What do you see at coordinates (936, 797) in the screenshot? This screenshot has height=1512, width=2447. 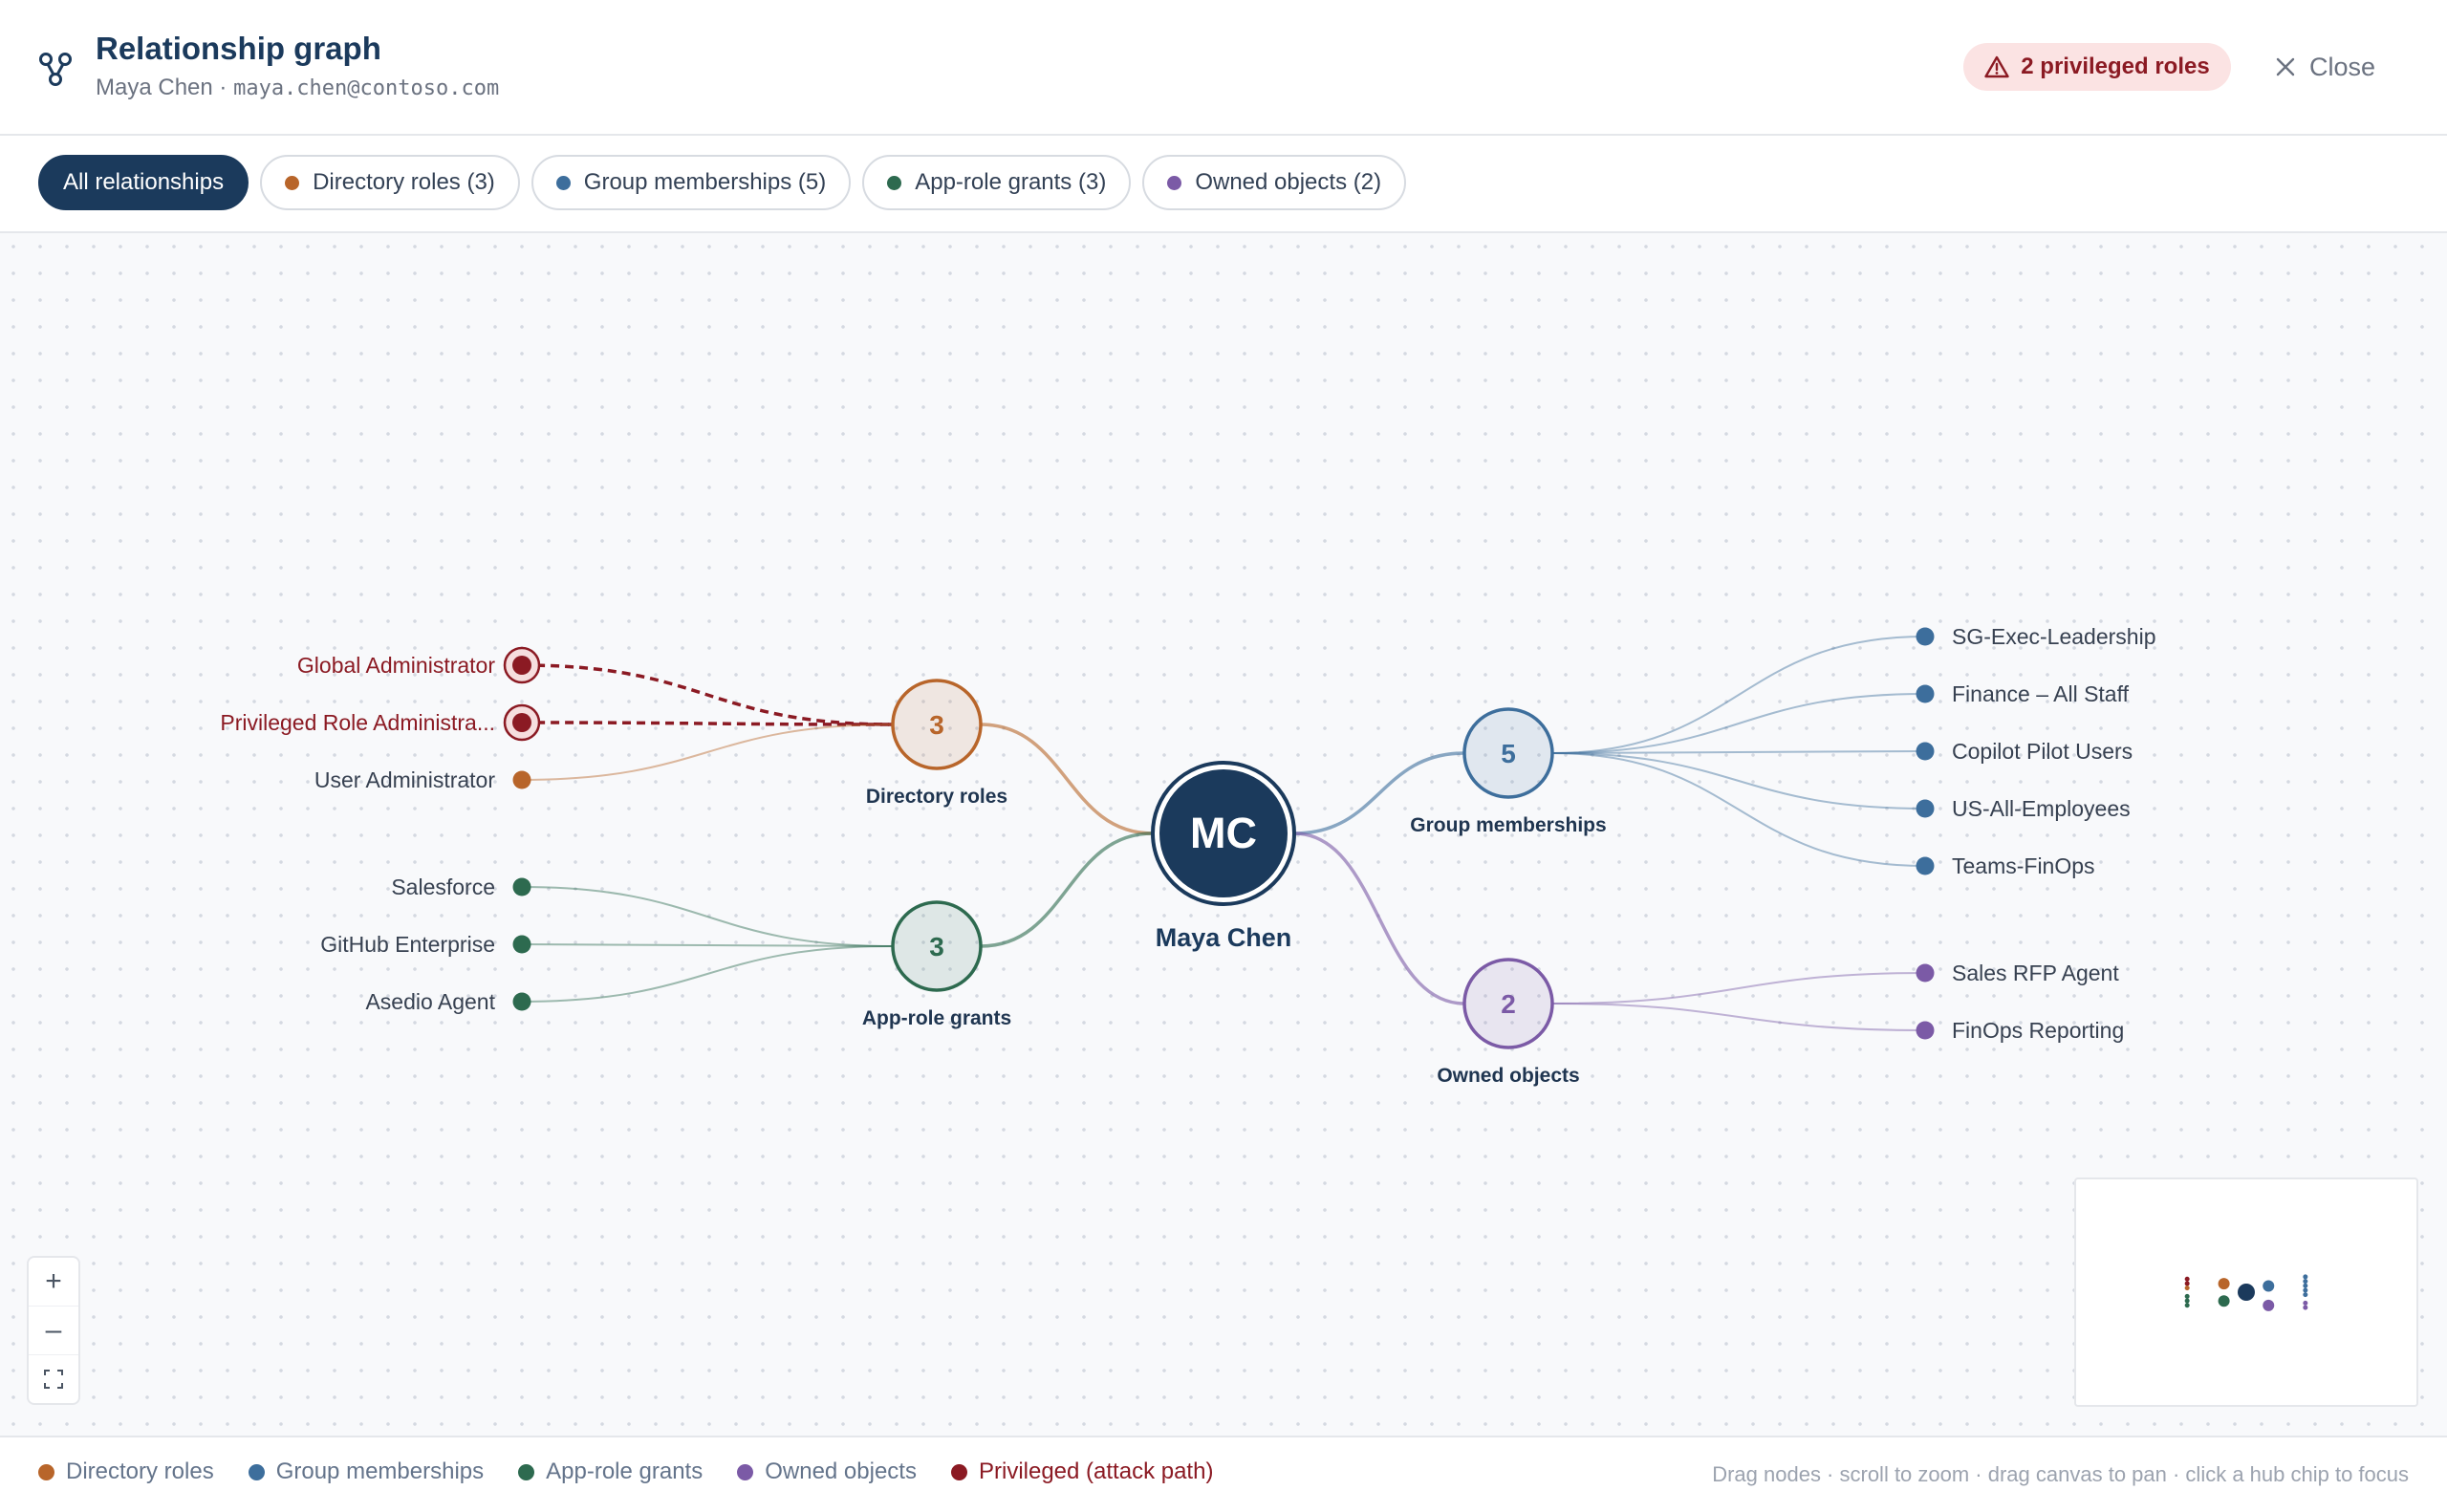 I see `hub-label: Directory roles` at bounding box center [936, 797].